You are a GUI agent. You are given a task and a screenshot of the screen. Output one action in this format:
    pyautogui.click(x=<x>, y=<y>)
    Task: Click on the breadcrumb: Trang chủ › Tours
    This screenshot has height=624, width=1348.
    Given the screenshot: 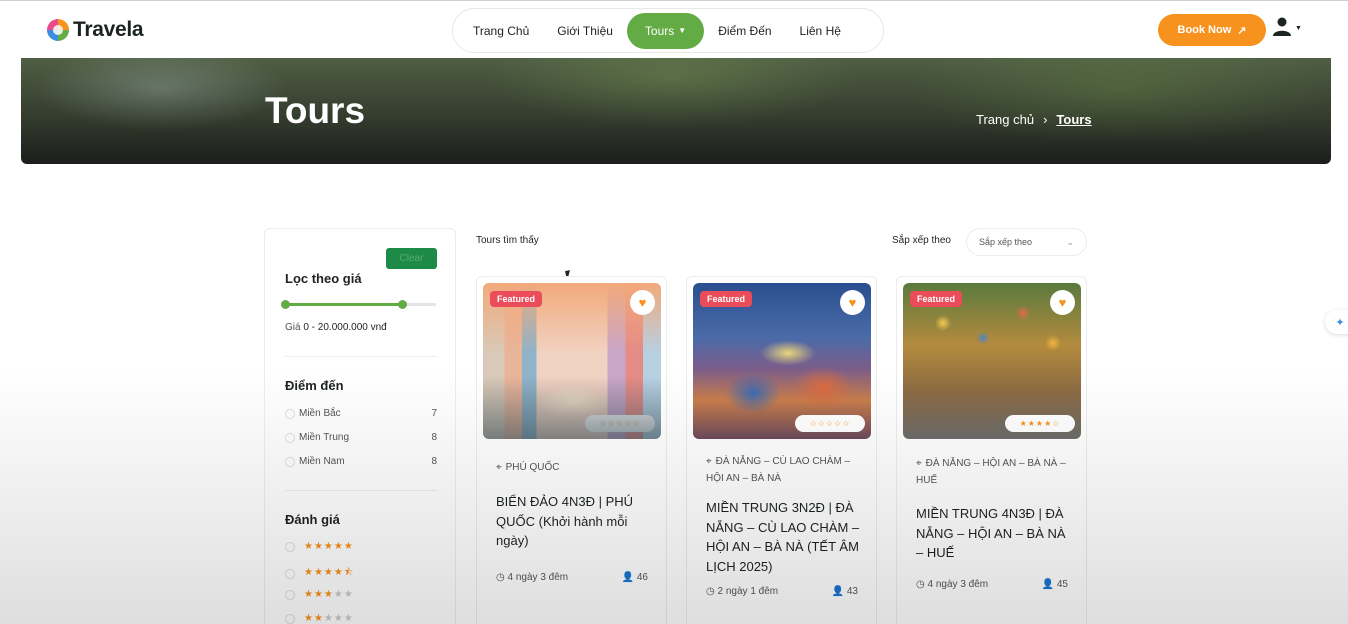 What is the action you would take?
    pyautogui.click(x=1034, y=119)
    